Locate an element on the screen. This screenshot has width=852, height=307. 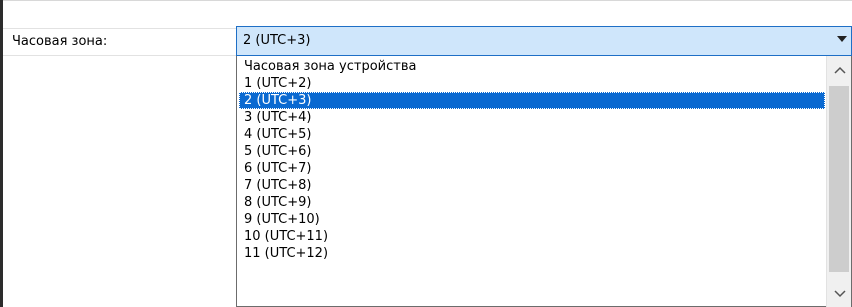
triangle-down-icon is located at coordinates (842, 39).